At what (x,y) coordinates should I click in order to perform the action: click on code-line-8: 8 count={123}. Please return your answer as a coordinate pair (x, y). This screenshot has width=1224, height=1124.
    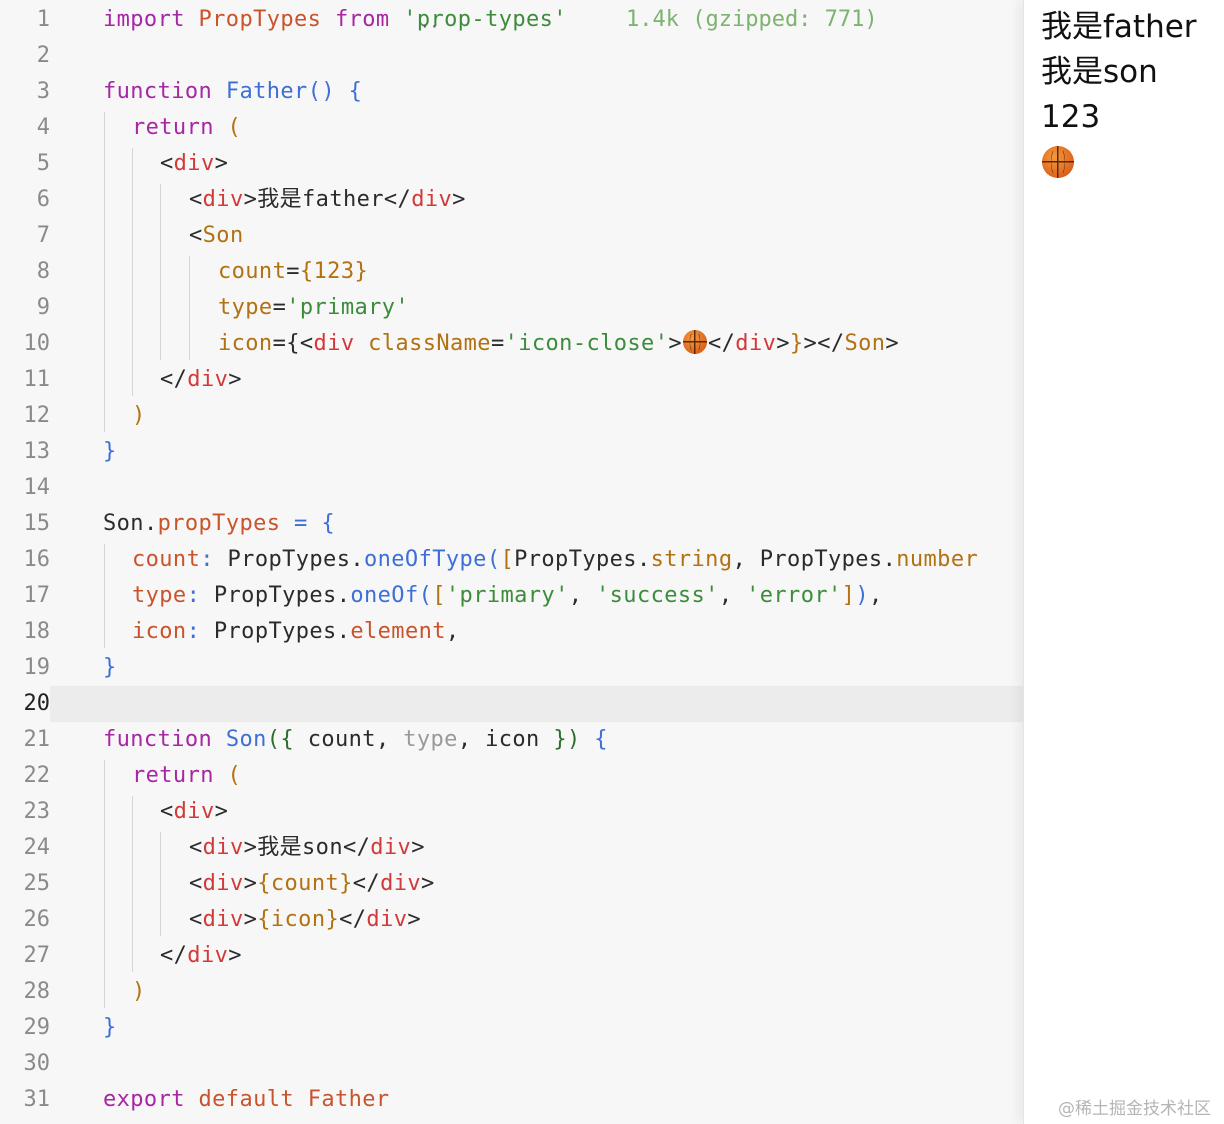
    Looking at the image, I should click on (511, 272).